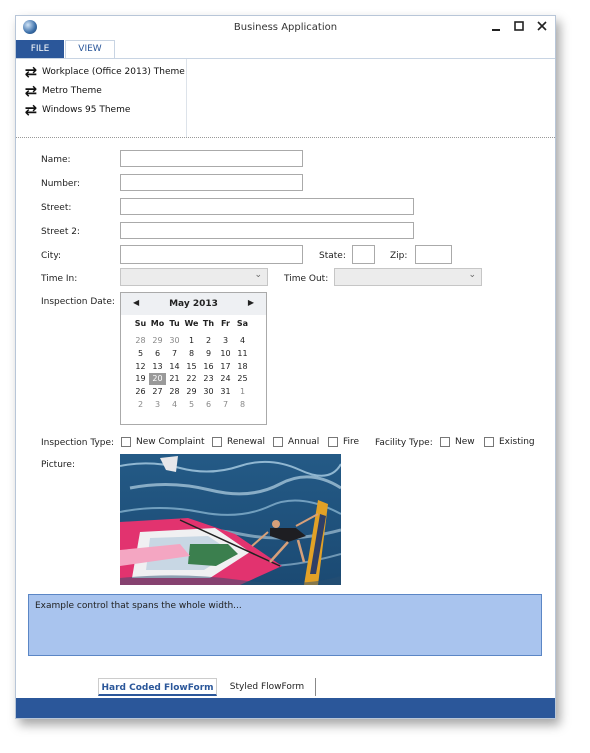 Image resolution: width=590 pixels, height=753 pixels. What do you see at coordinates (208, 367) in the screenshot?
I see `calendar-day: 16` at bounding box center [208, 367].